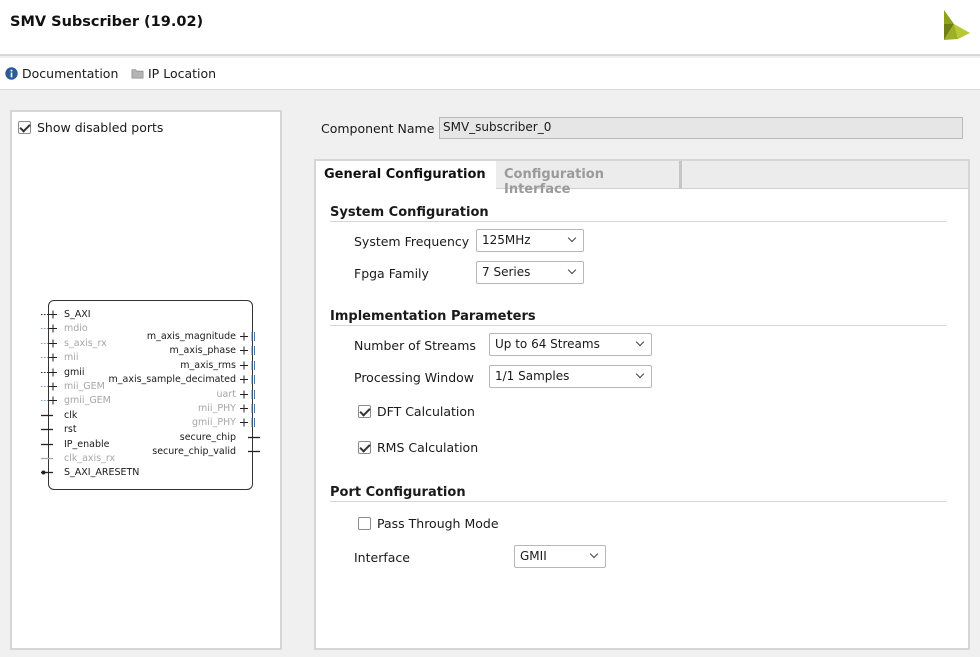 Image resolution: width=980 pixels, height=657 pixels. What do you see at coordinates (182, 73) in the screenshot?
I see `ip-location-label: IP Location` at bounding box center [182, 73].